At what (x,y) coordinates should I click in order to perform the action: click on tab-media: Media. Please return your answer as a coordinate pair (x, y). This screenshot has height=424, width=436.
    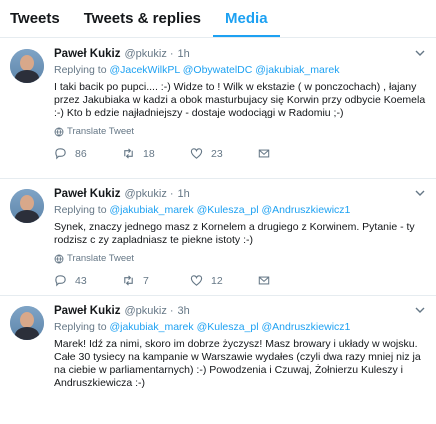
    Looking at the image, I should click on (246, 18).